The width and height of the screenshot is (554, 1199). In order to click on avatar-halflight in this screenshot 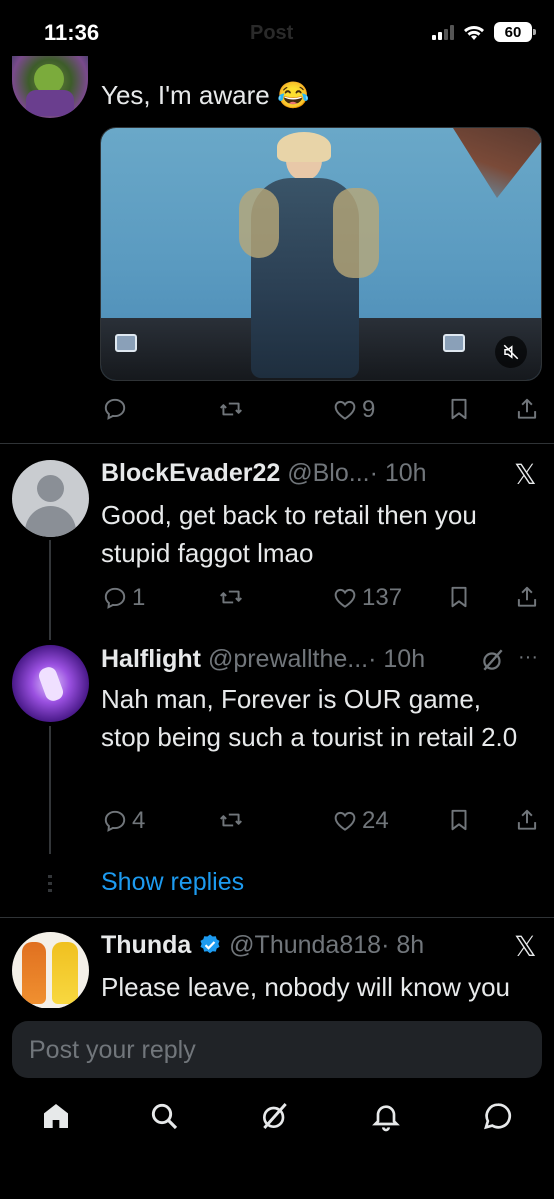, I will do `click(50, 683)`.